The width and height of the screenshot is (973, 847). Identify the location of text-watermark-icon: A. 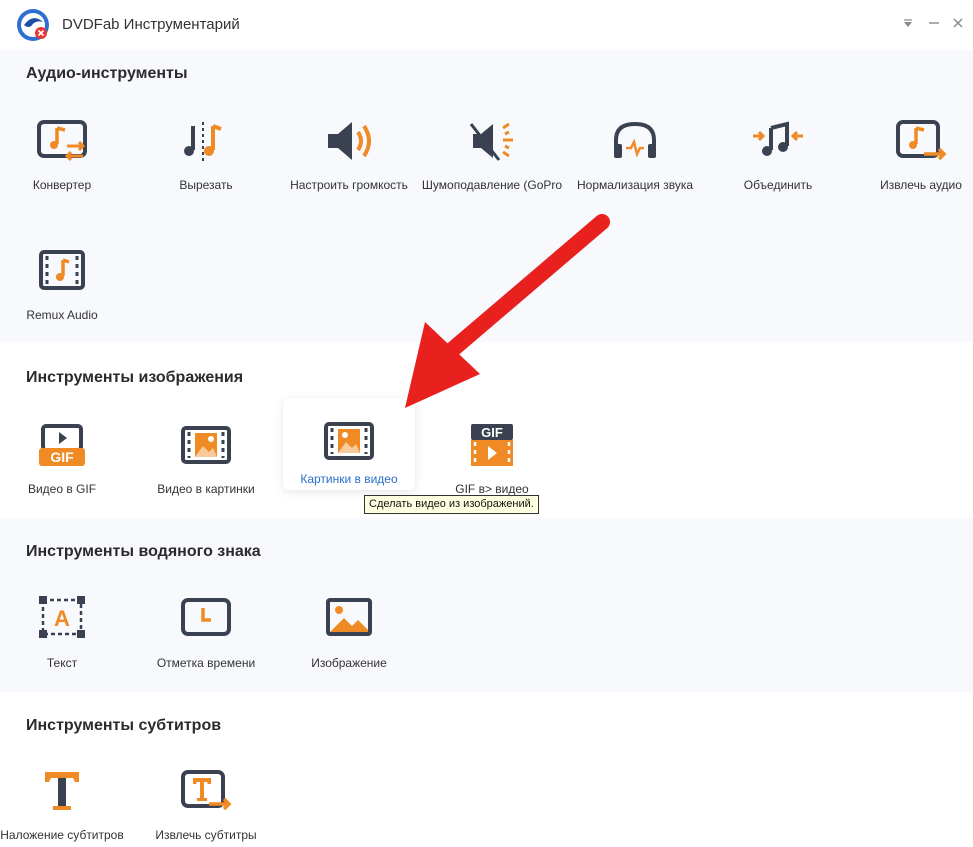
(62, 617).